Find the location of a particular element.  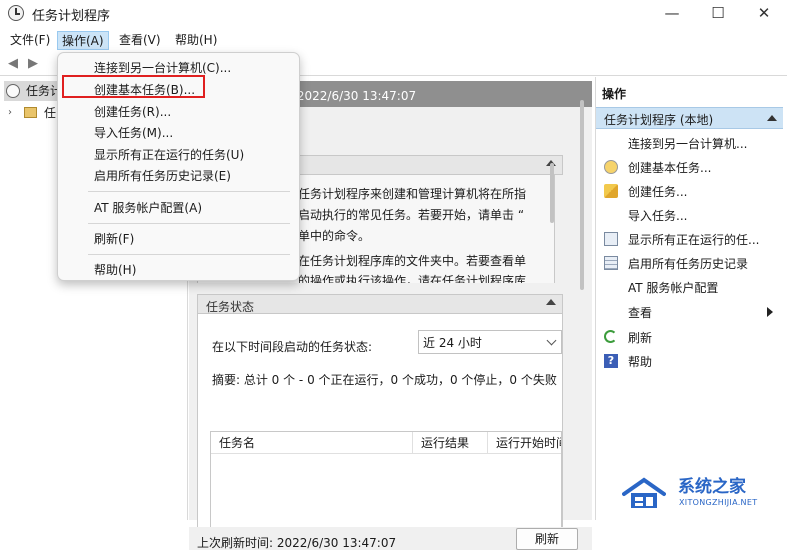

chevron-down-icon is located at coordinates (551, 340).